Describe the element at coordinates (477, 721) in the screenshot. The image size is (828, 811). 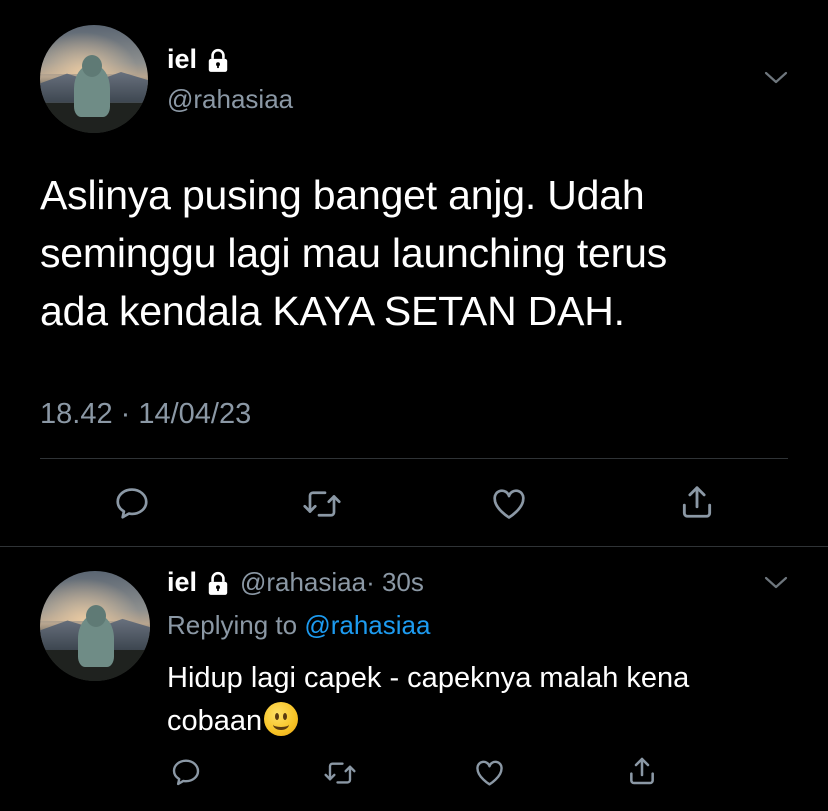
I see `reply-text-line2: cobaan` at that location.